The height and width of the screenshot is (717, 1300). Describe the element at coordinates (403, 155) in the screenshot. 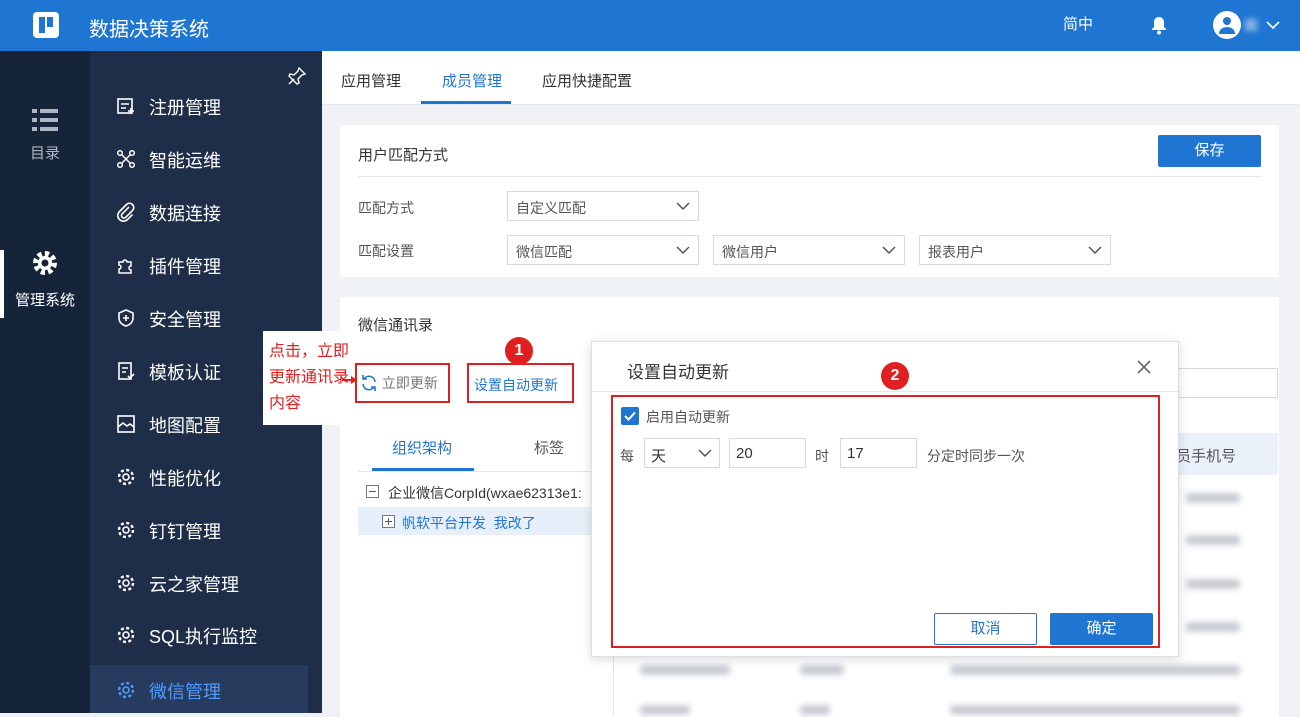

I see `user-match-title: 用户匹配方式` at that location.